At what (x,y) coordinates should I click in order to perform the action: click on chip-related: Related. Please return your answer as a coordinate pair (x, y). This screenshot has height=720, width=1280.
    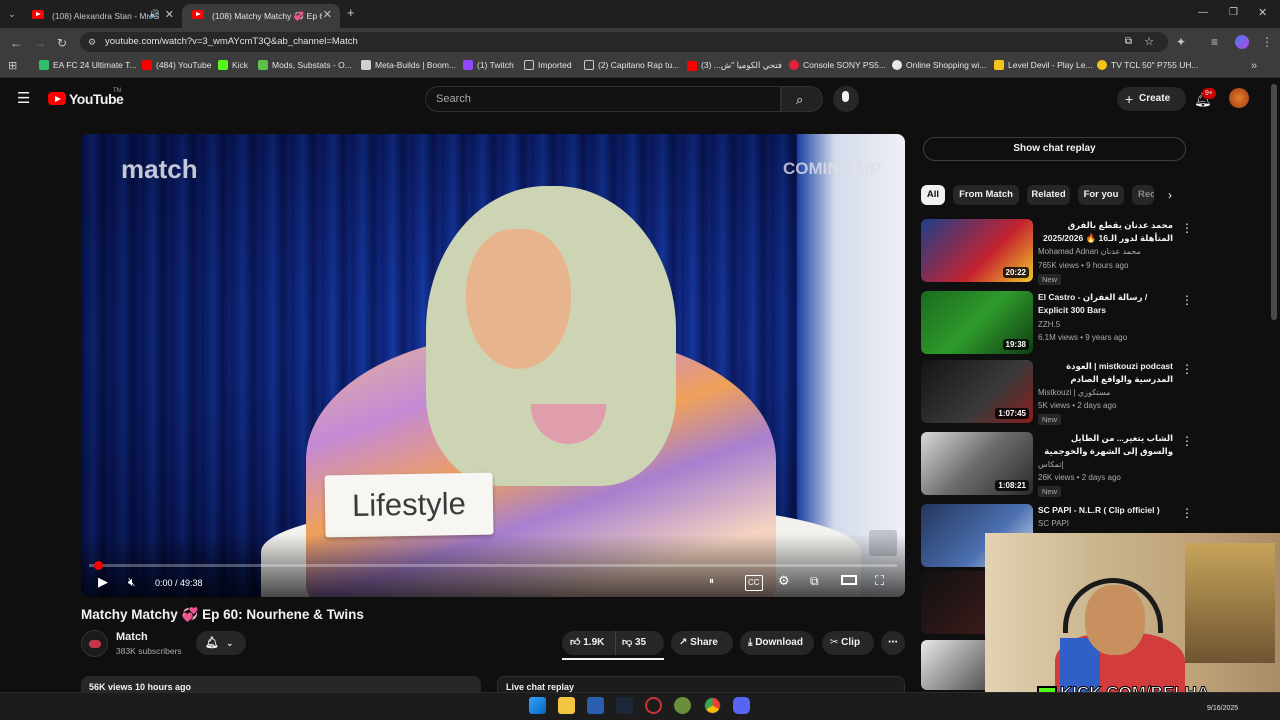
    Looking at the image, I should click on (1048, 195).